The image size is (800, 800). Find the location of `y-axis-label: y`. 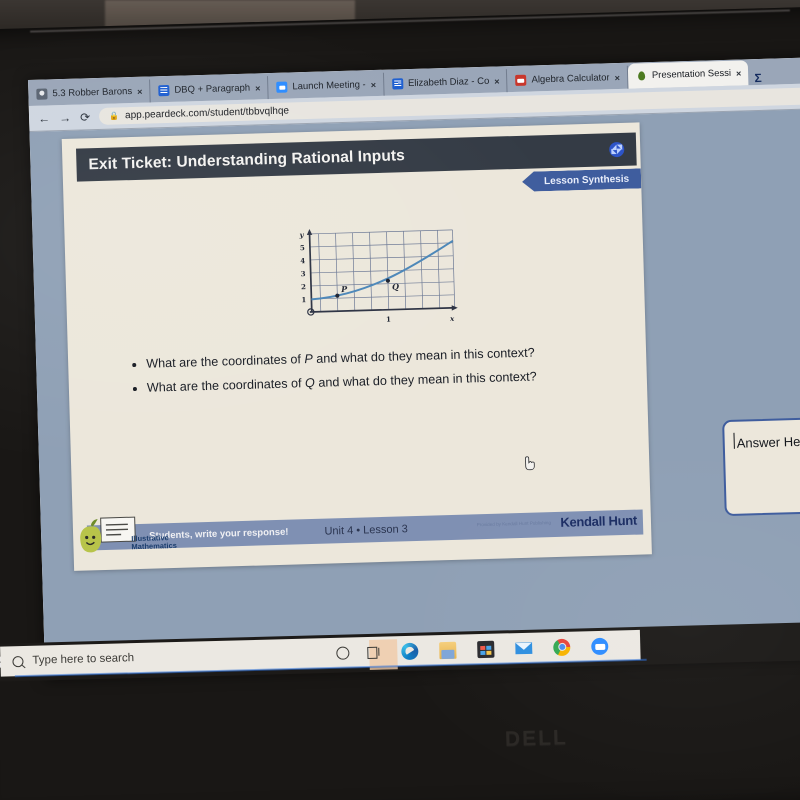

y-axis-label: y is located at coordinates (301, 234).